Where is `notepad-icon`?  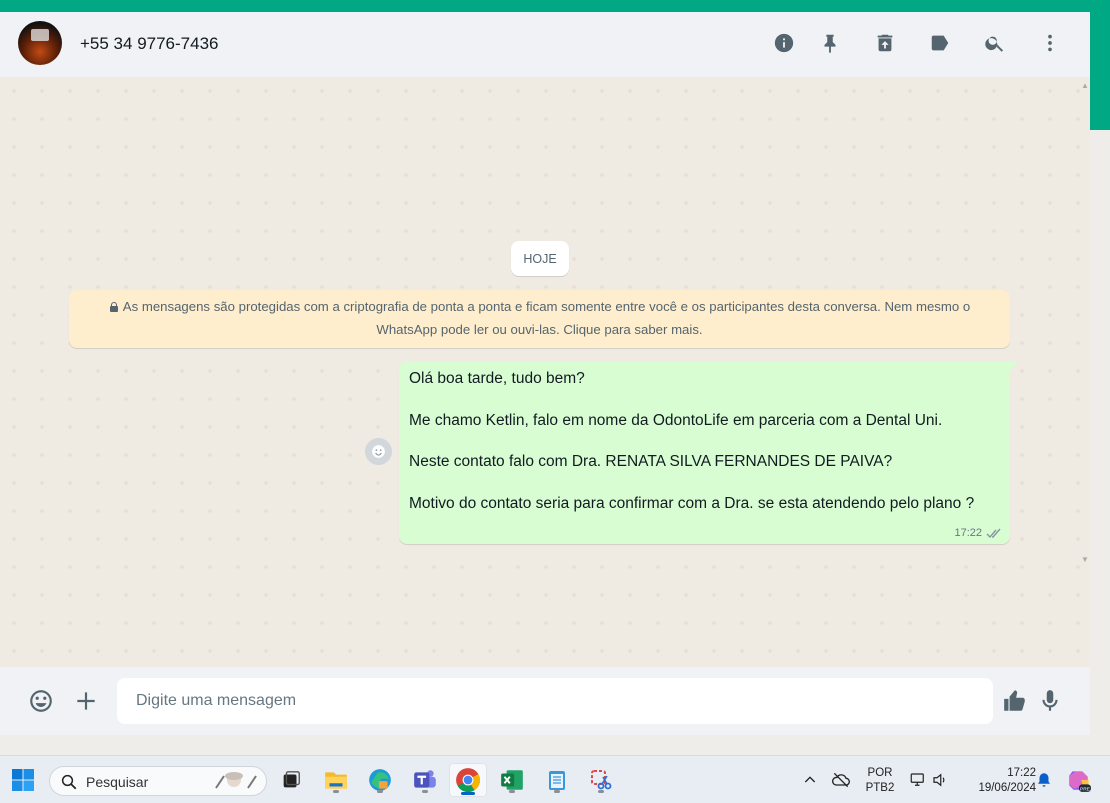
notepad-icon is located at coordinates (557, 780).